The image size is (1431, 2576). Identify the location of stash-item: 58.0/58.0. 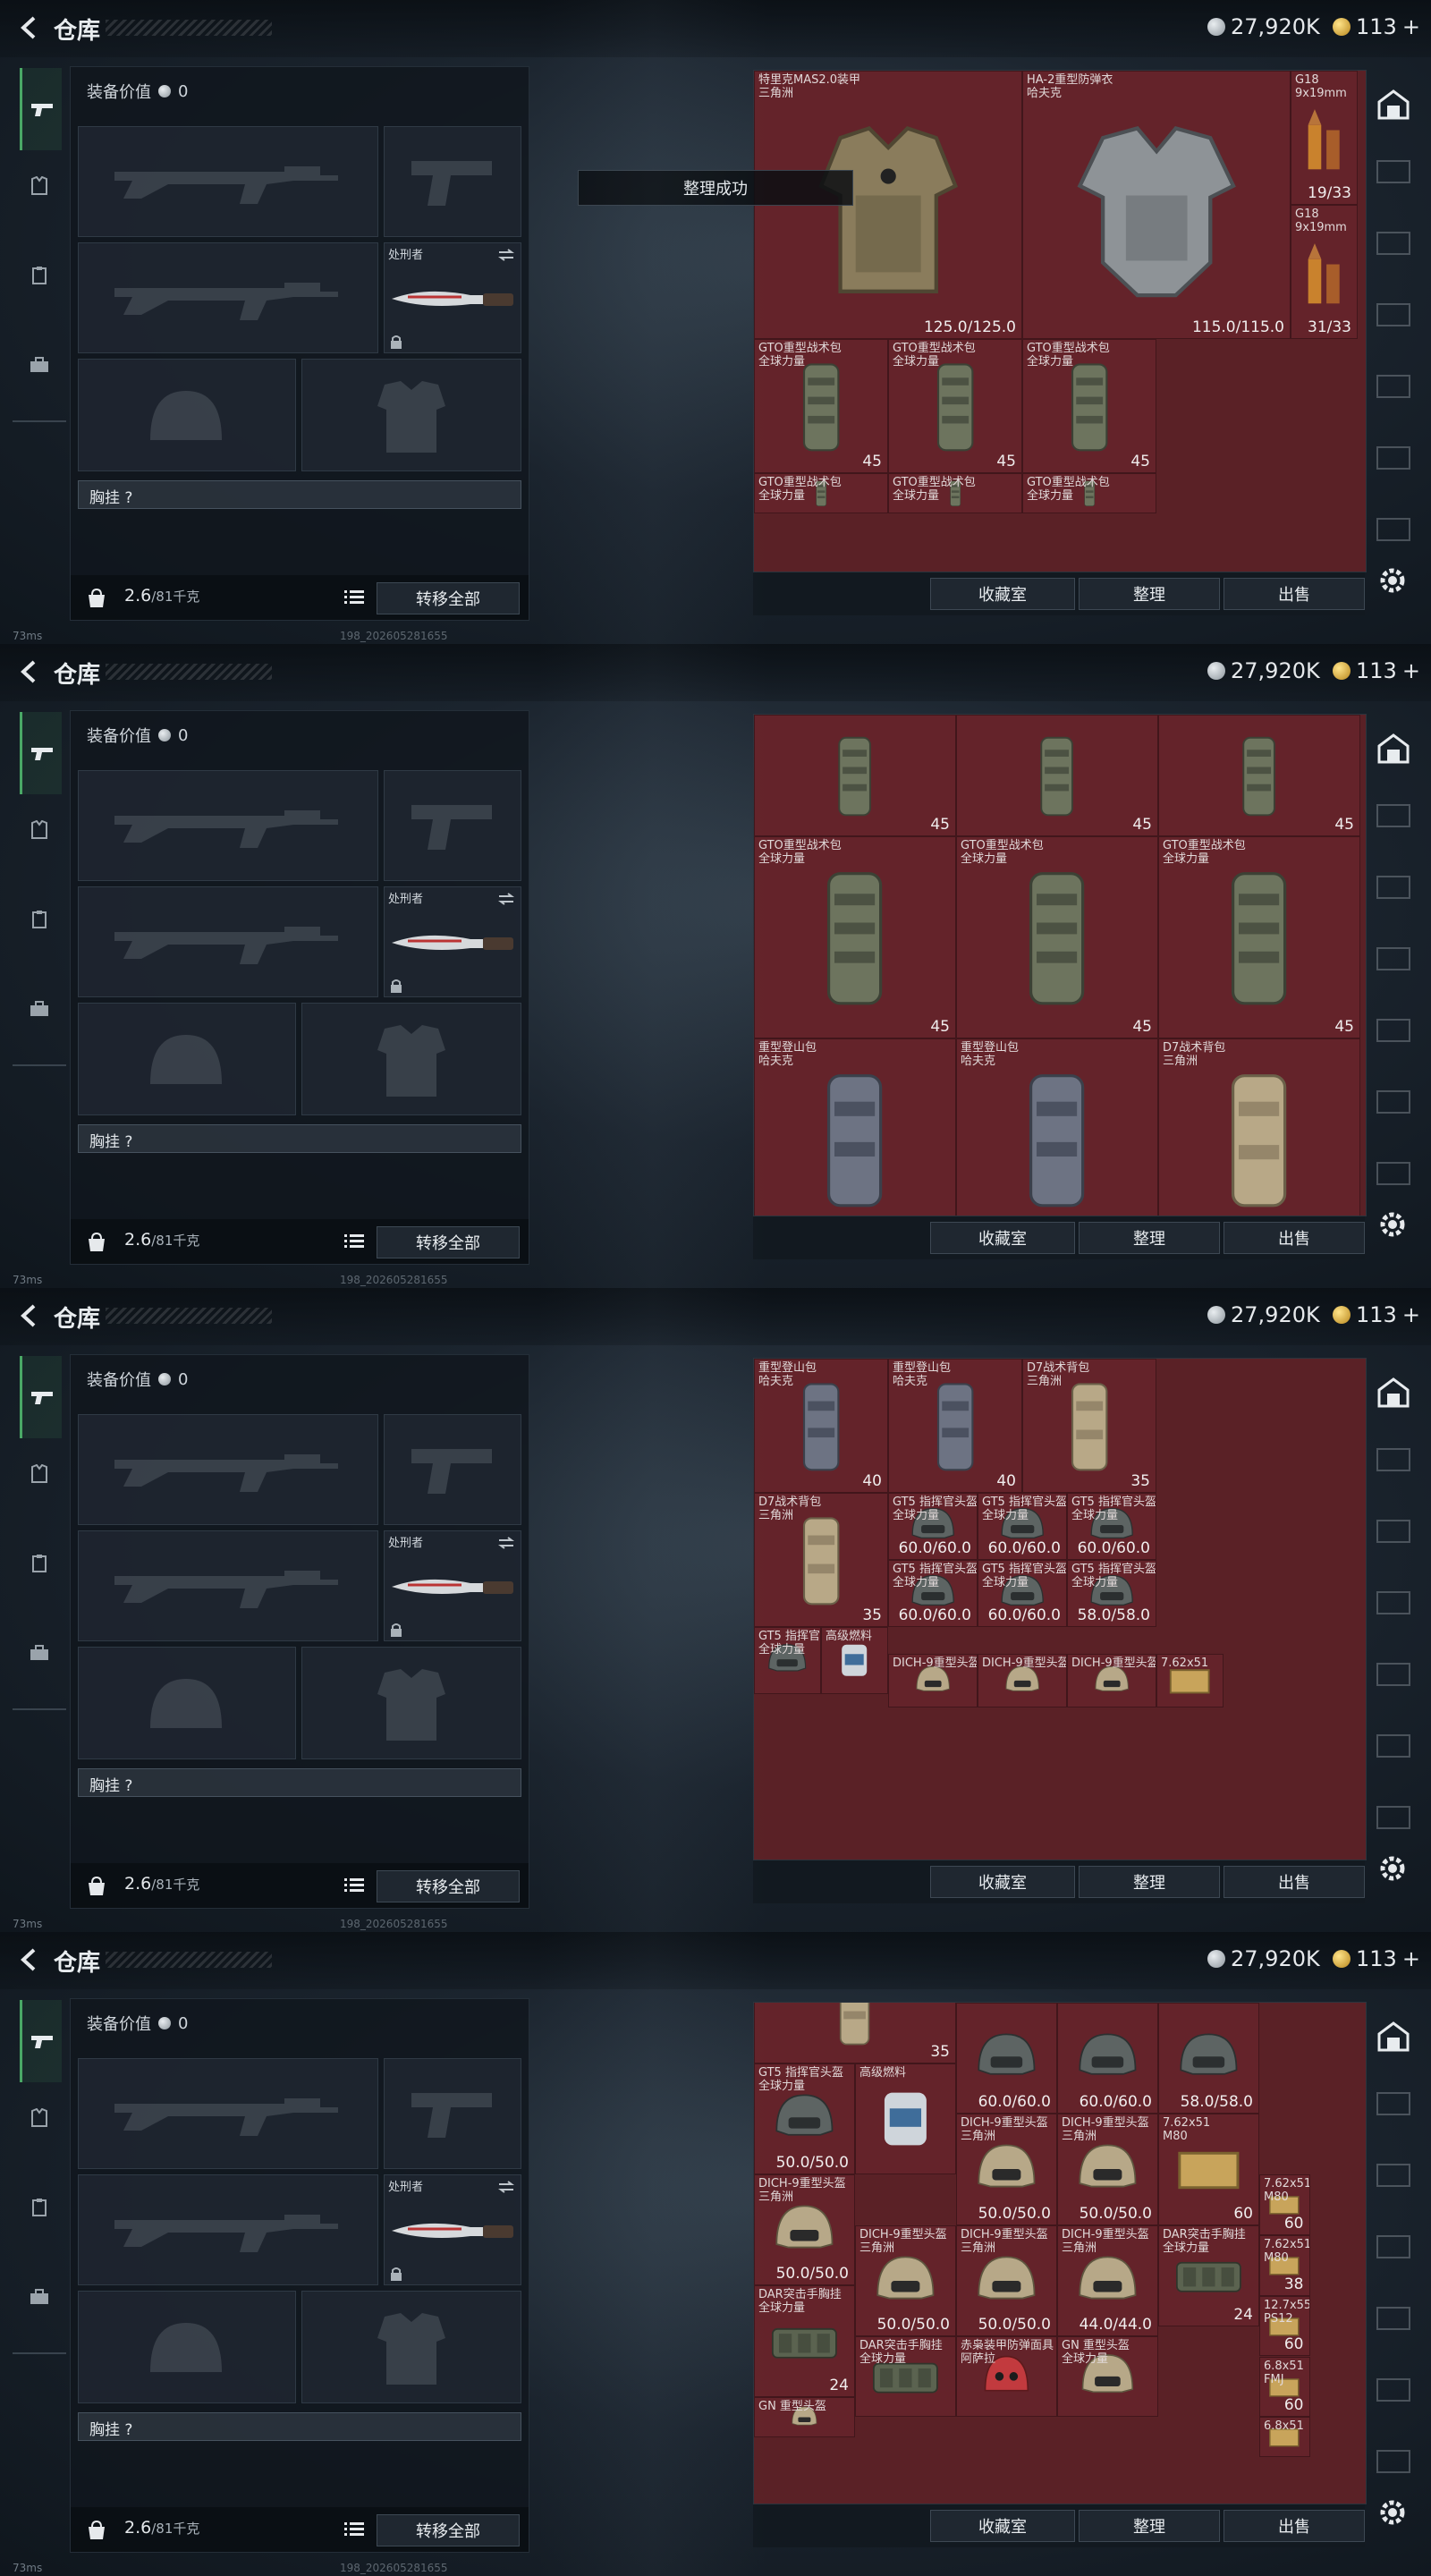
(1208, 2058).